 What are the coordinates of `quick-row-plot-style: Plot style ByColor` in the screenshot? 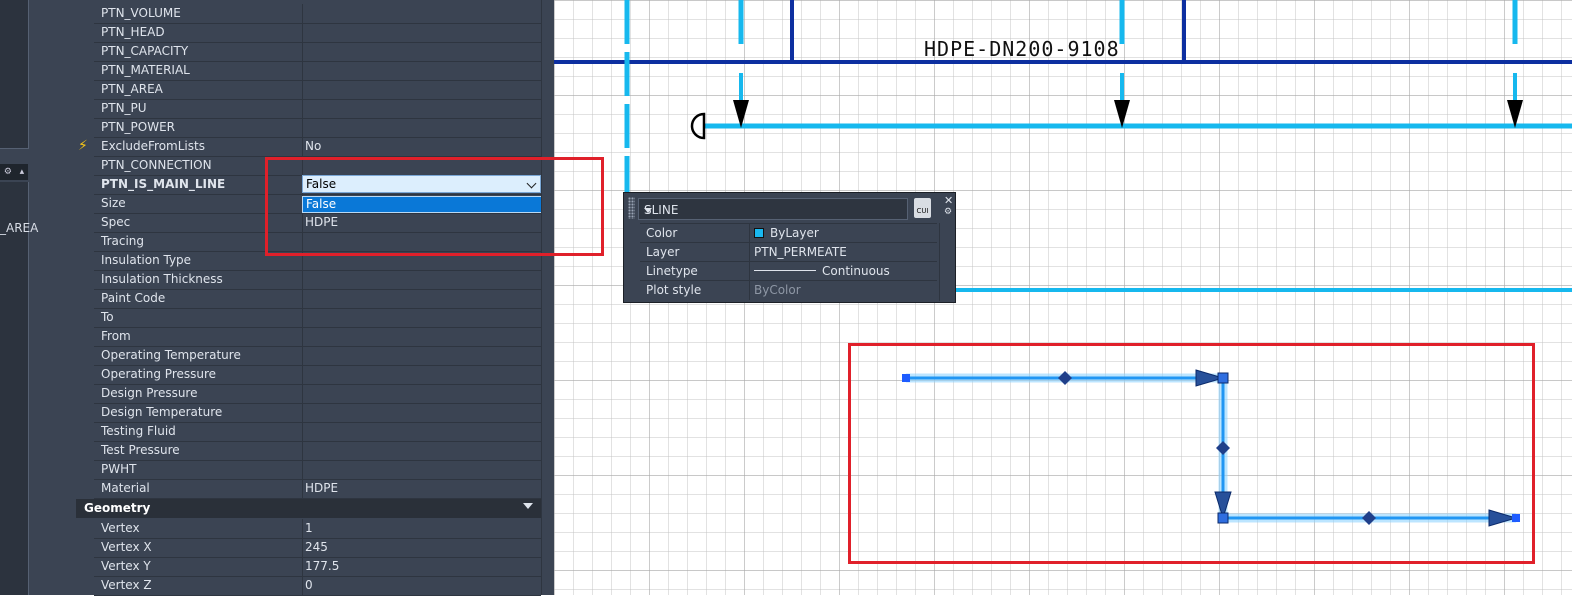 It's located at (788, 290).